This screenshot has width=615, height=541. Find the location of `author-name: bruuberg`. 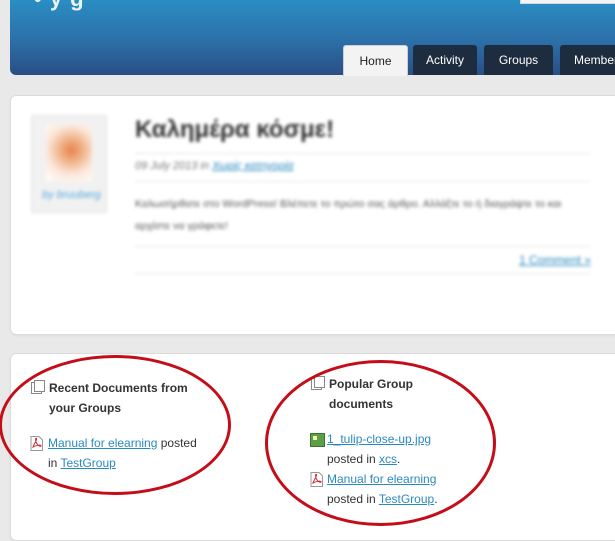

author-name: bruuberg is located at coordinates (79, 195).